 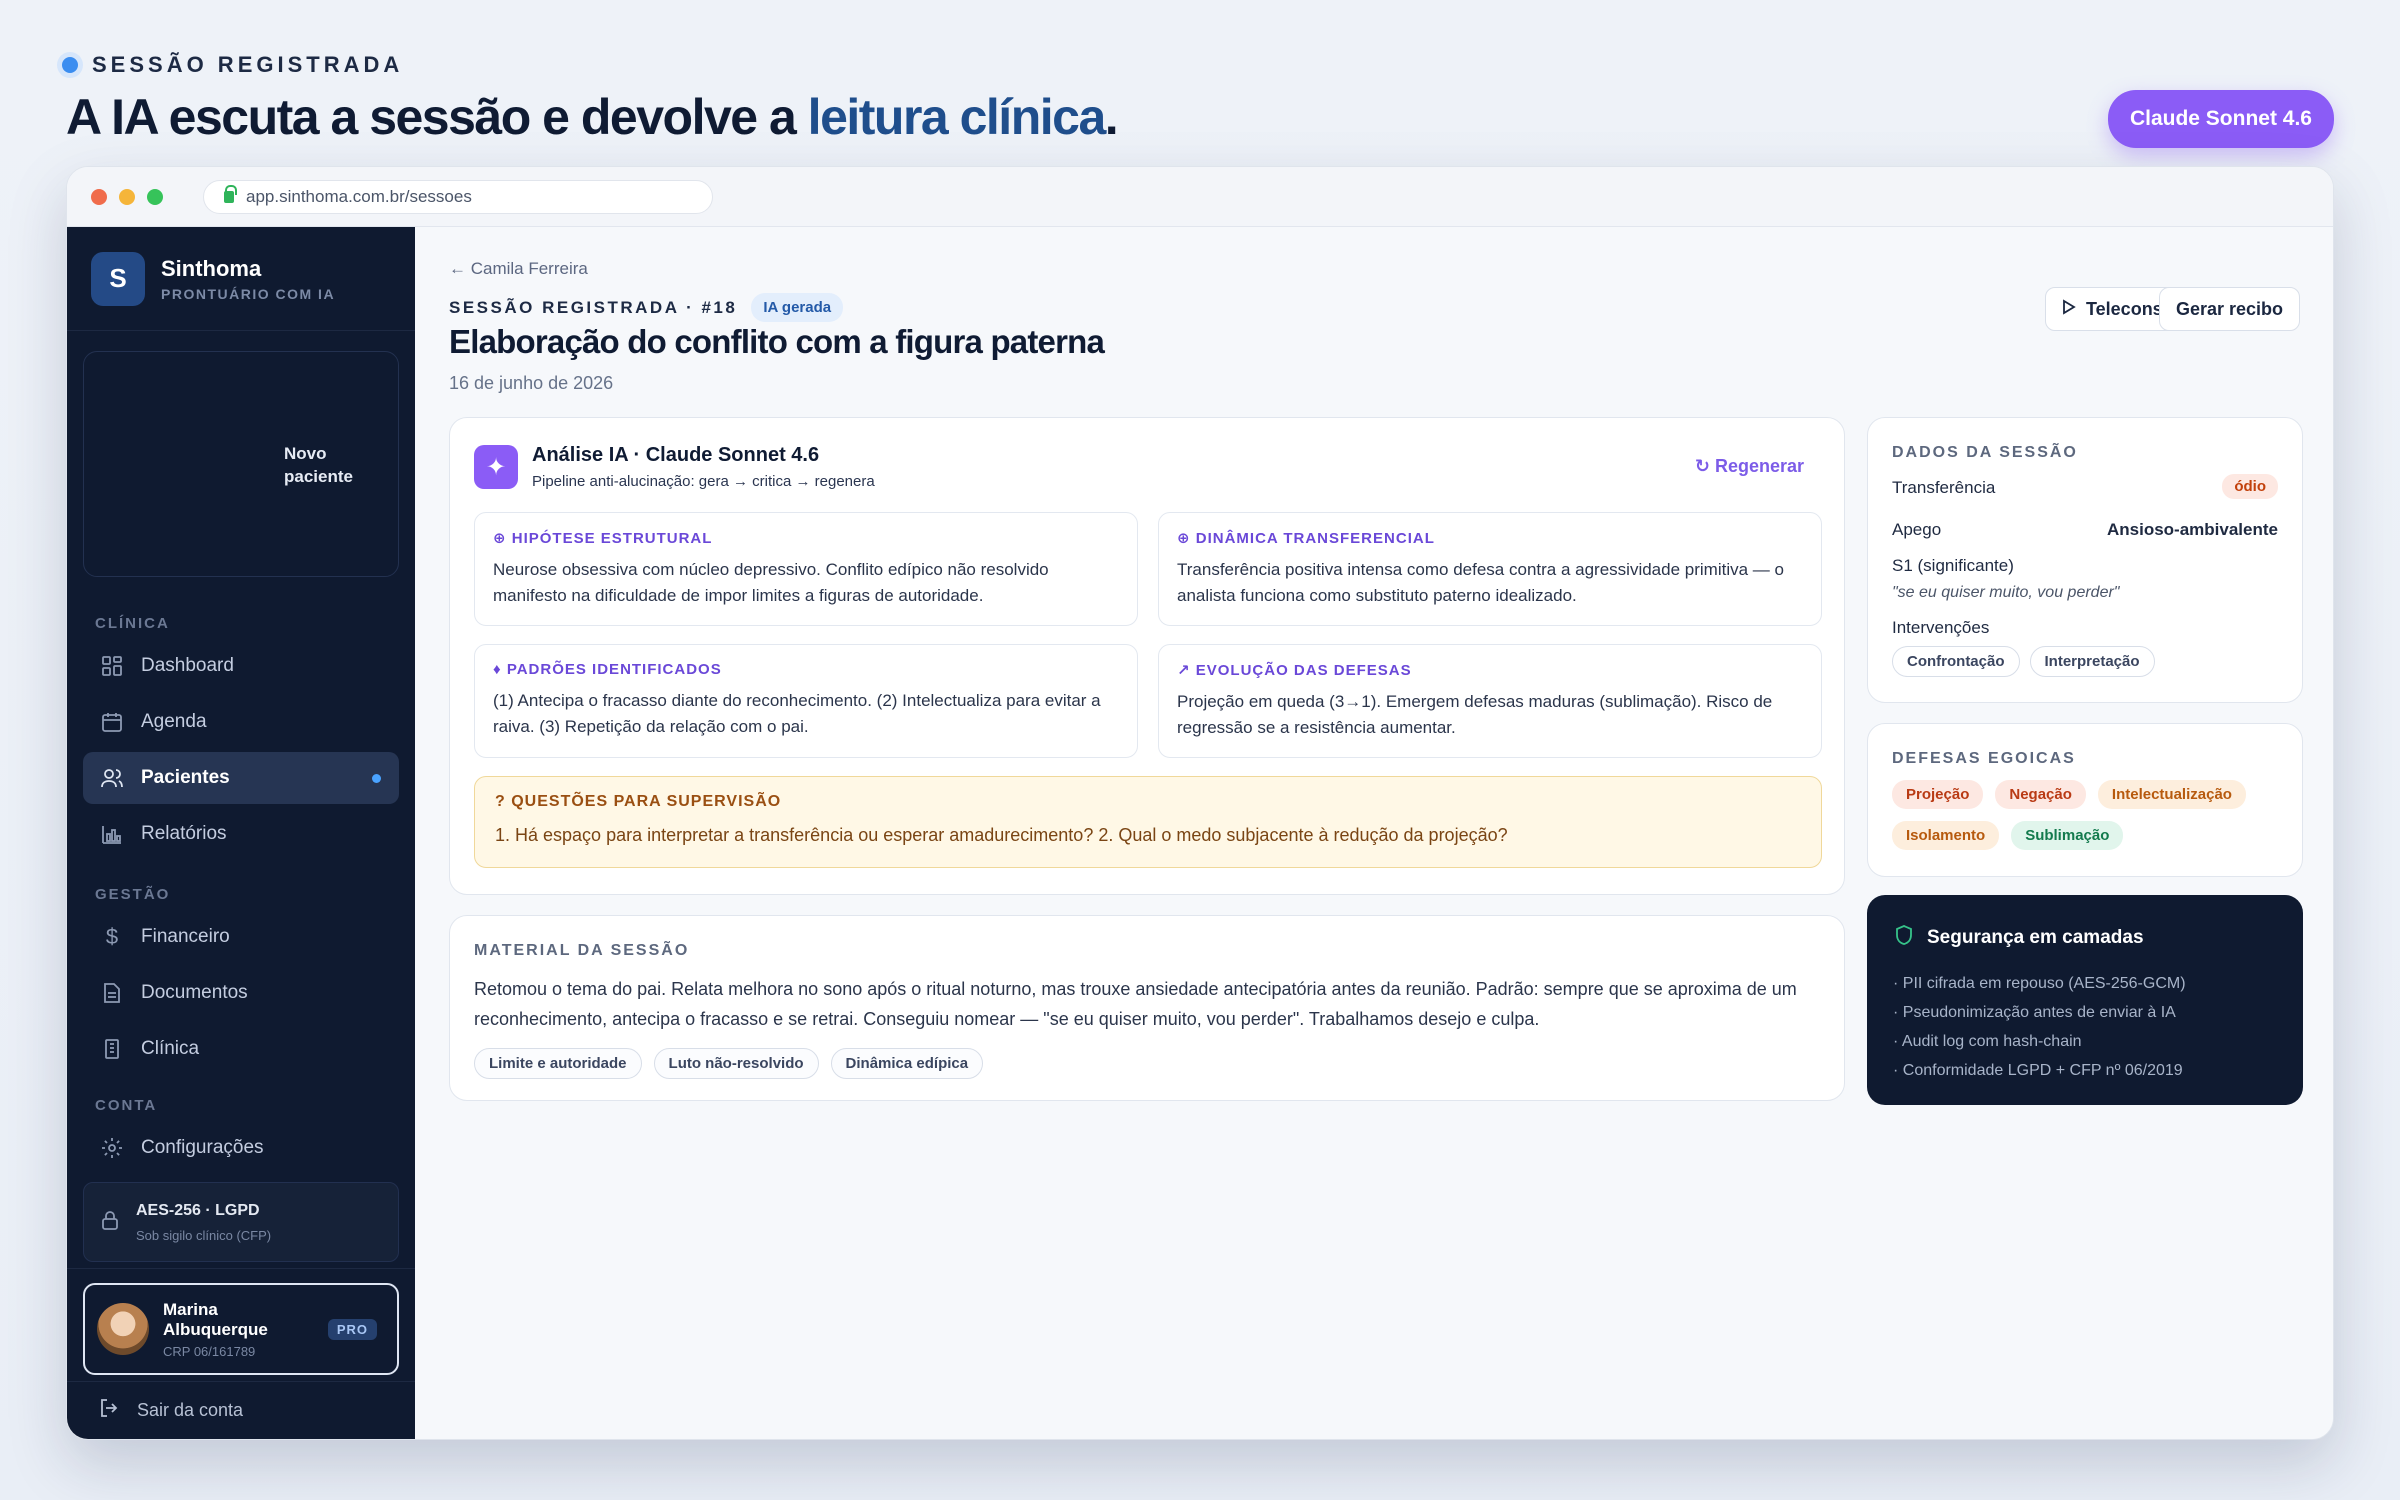 What do you see at coordinates (112, 993) in the screenshot?
I see `document-icon` at bounding box center [112, 993].